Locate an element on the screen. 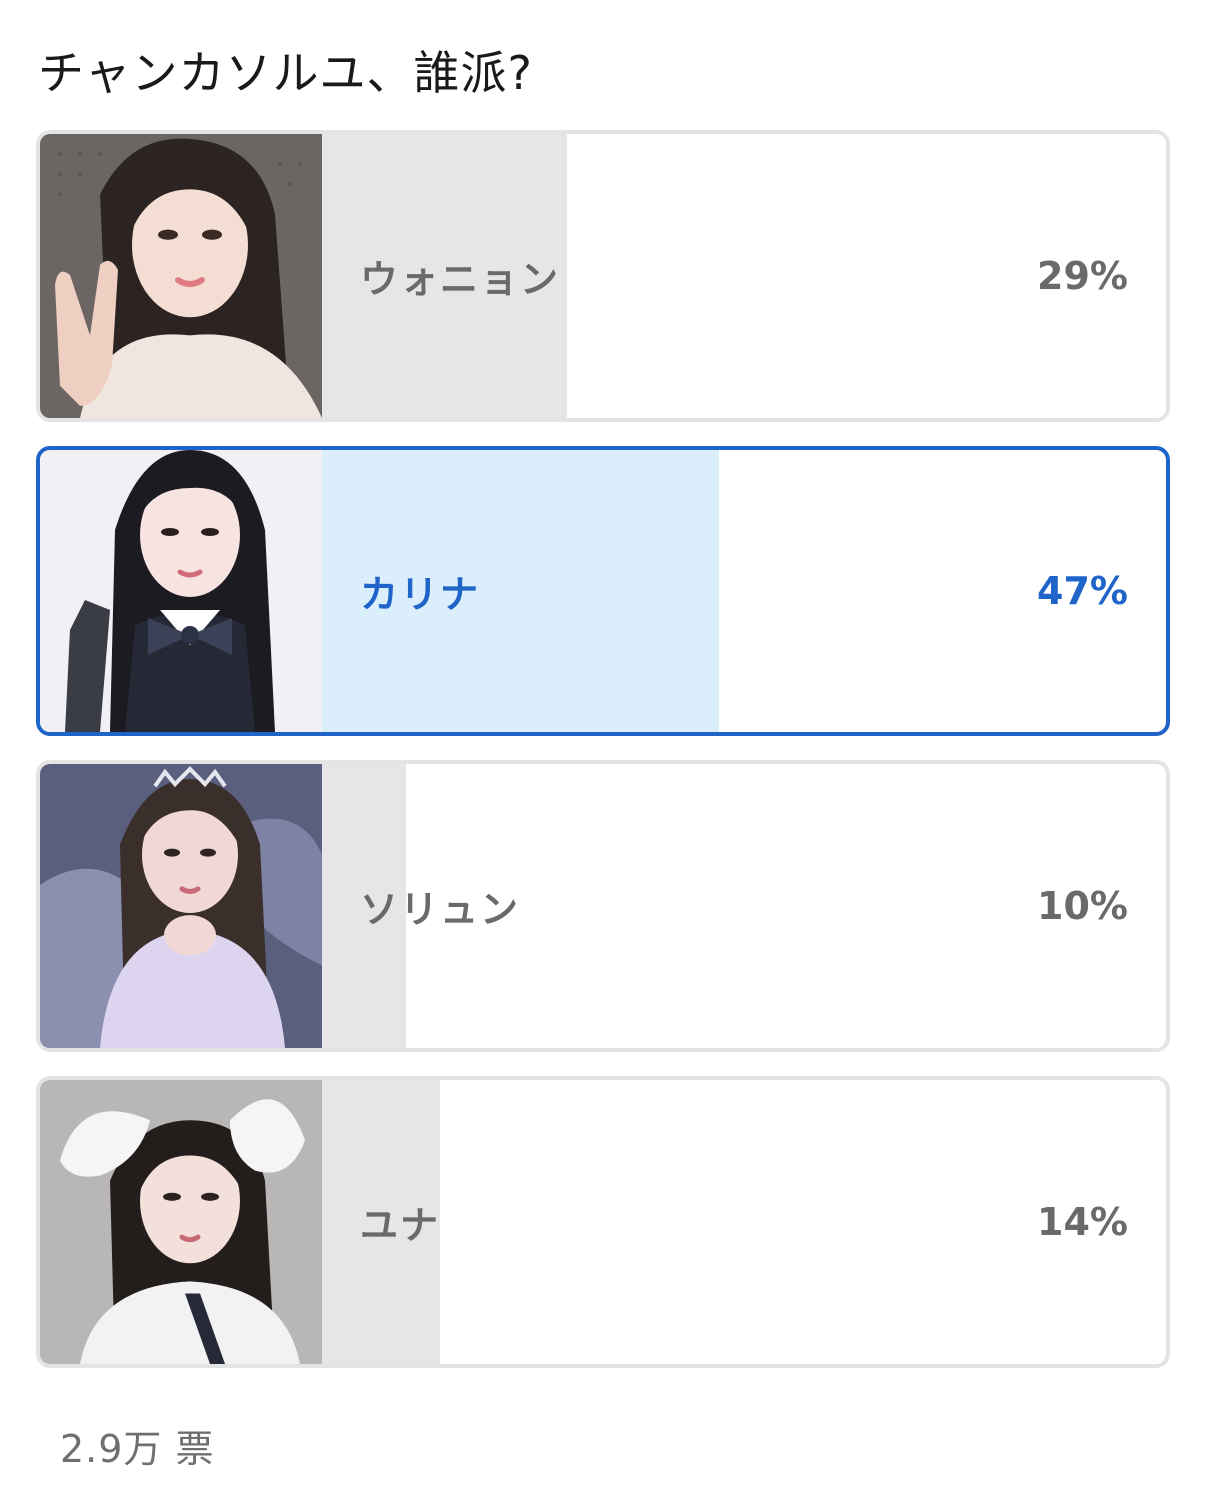  total-votes: 2.9万 票 is located at coordinates (137, 1449).